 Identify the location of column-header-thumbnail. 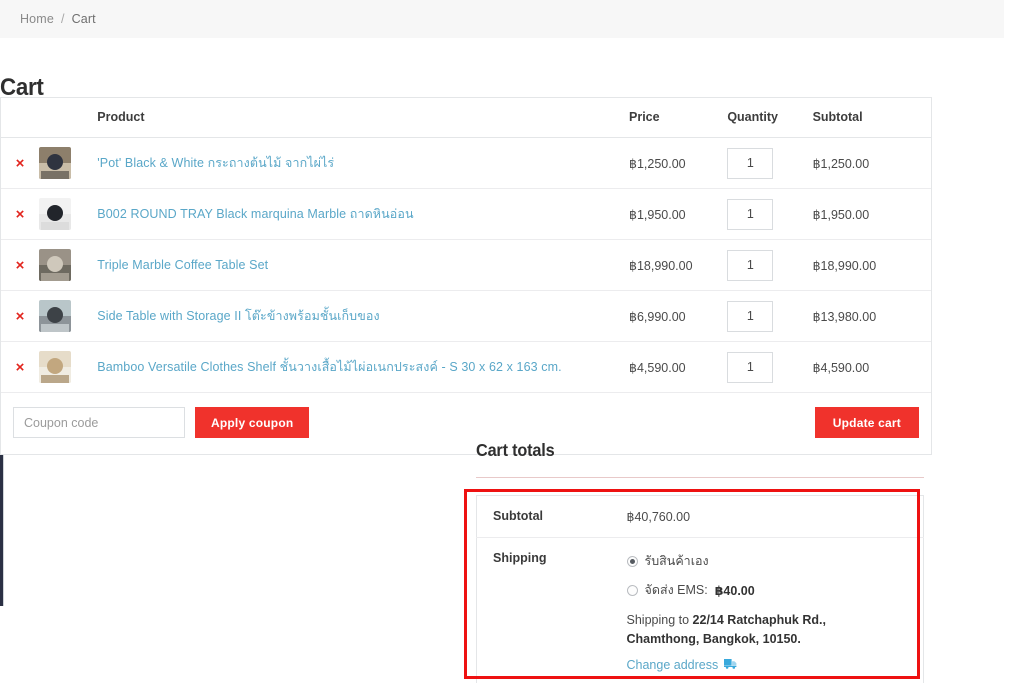
(68, 118).